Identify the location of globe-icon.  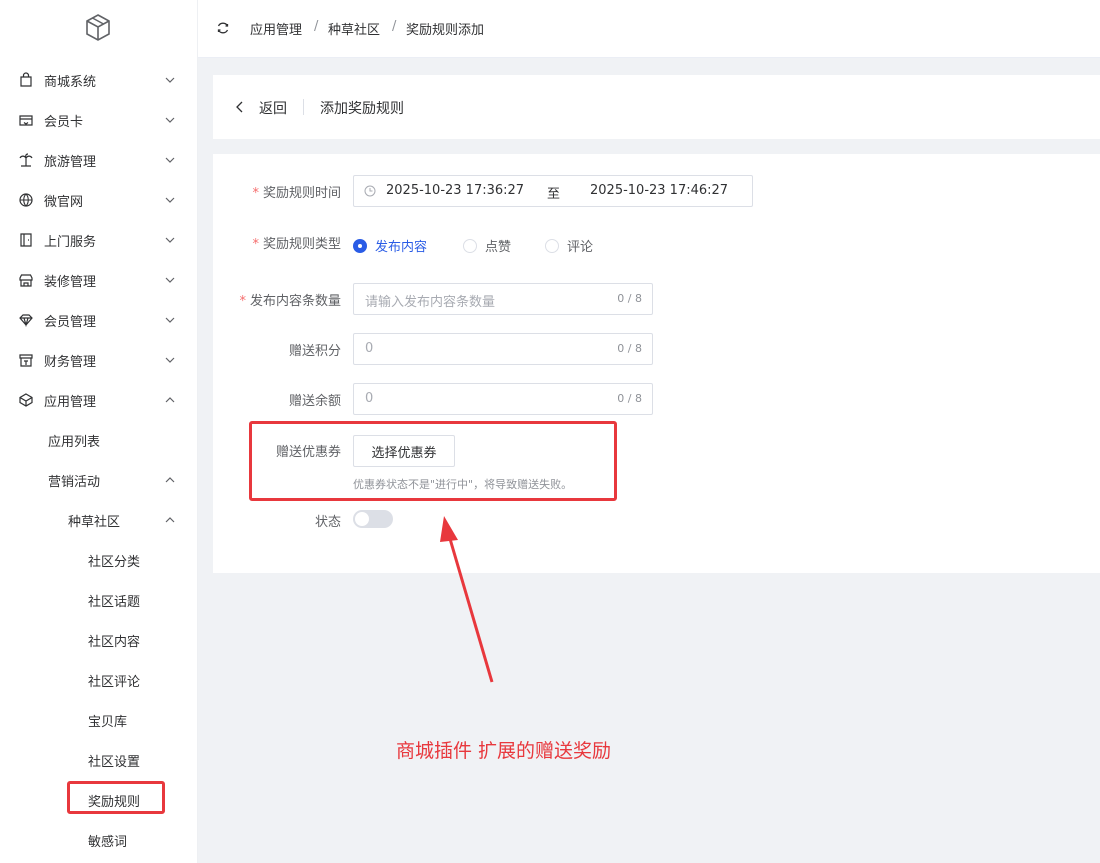
(26, 200).